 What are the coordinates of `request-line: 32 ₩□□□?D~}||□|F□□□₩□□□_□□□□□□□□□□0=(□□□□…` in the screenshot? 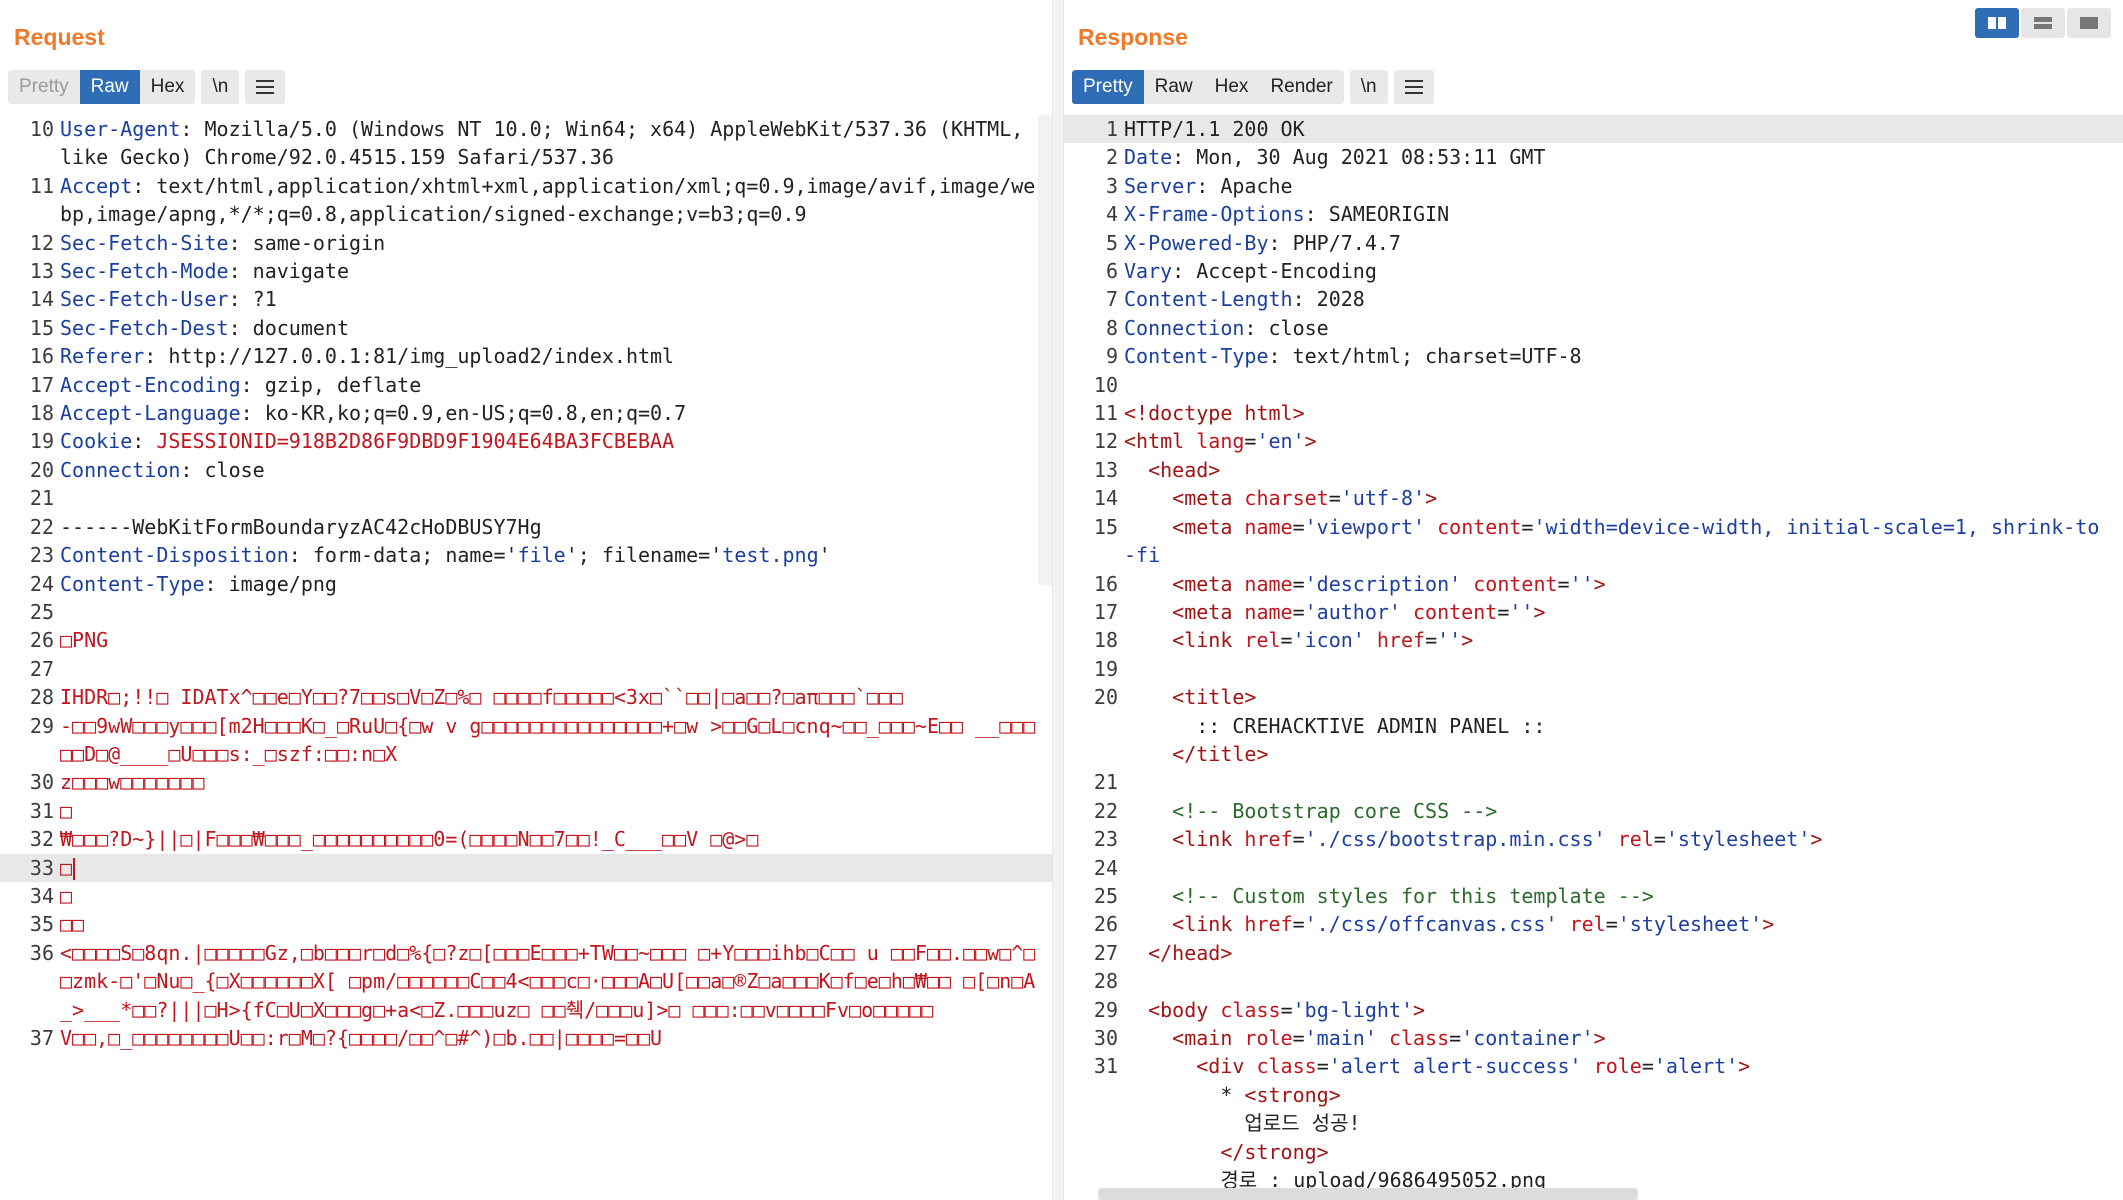 It's located at (526, 839).